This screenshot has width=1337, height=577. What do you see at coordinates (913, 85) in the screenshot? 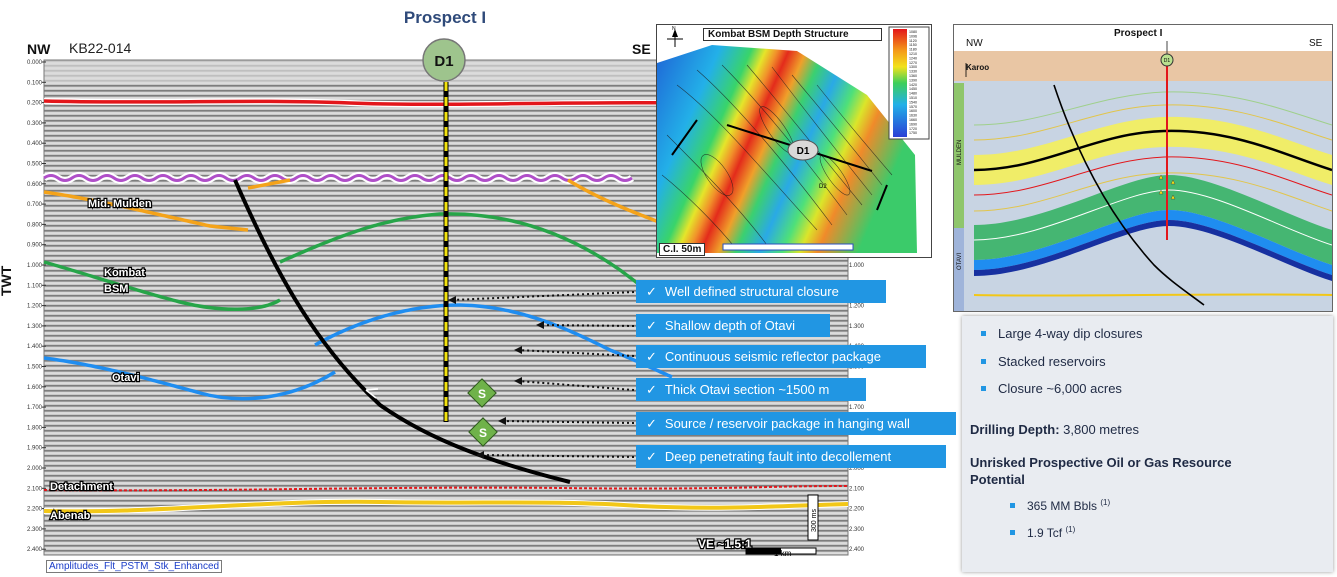
I see `map-legend-value: 1420` at bounding box center [913, 85].